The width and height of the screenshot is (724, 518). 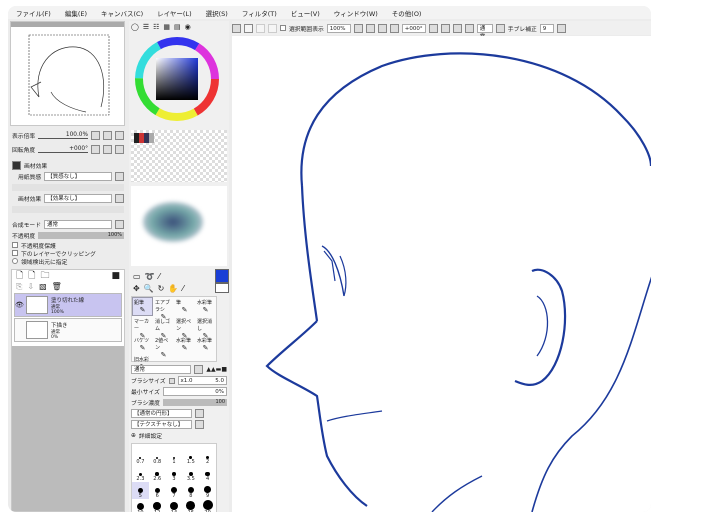 What do you see at coordinates (95, 135) in the screenshot?
I see `zoom-out-button` at bounding box center [95, 135].